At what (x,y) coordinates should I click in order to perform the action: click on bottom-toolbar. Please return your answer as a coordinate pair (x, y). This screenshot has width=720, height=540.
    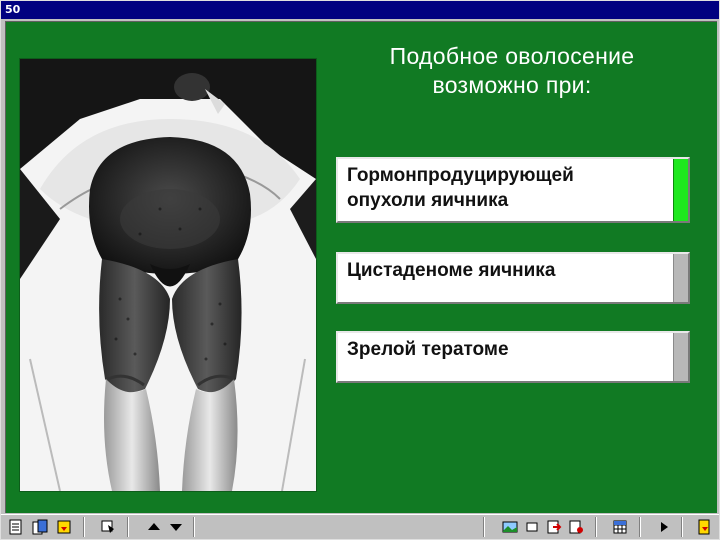
    Looking at the image, I should click on (360, 526).